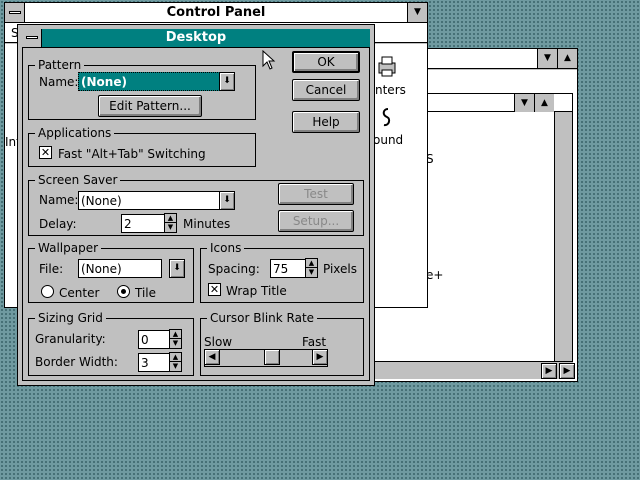 The width and height of the screenshot is (640, 480). I want to click on mouse-pointer-icon, so click(269, 59).